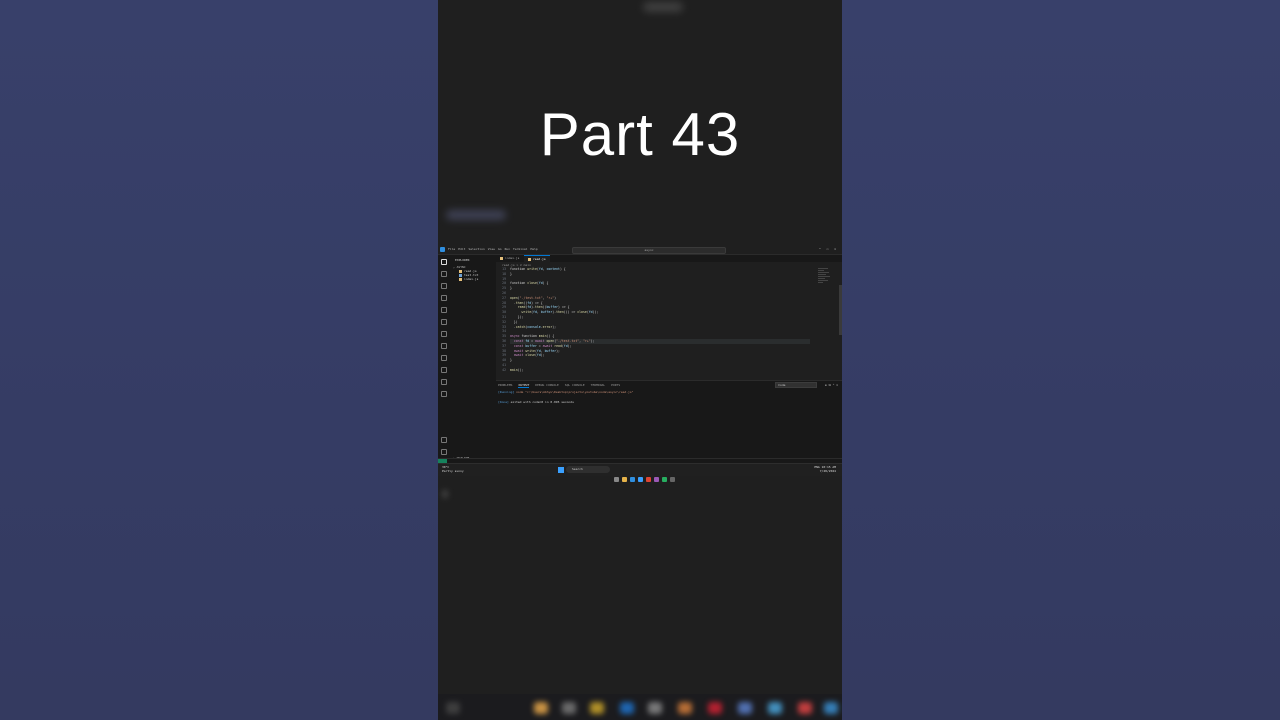 This screenshot has height=720, width=1280. I want to click on editor-tabs: index.js read.js, so click(669, 258).